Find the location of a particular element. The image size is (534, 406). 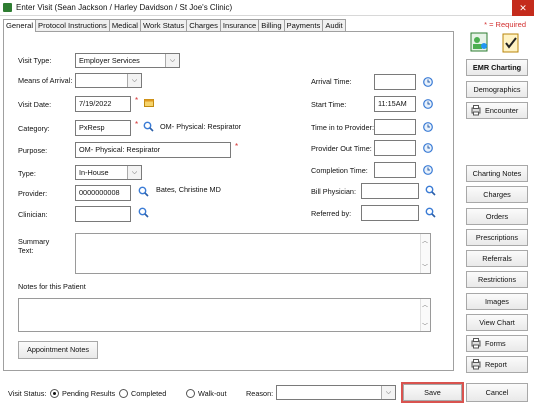

type-select: In-House ⌵ is located at coordinates (108, 172).